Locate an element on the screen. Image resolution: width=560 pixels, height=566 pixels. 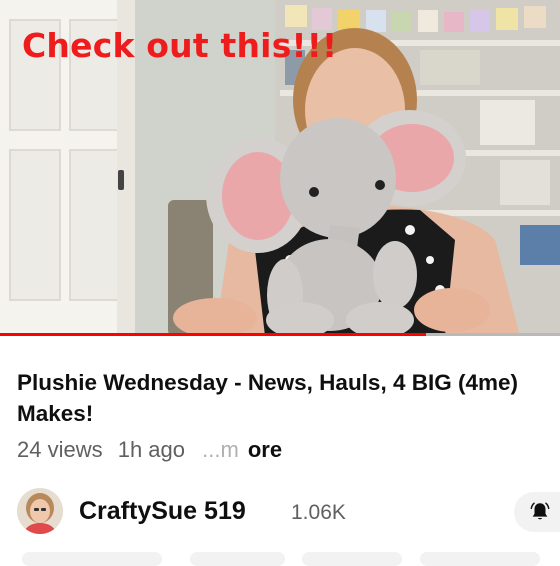
video-meta: 24 views 1h ago ...m ore is located at coordinates (158, 450).